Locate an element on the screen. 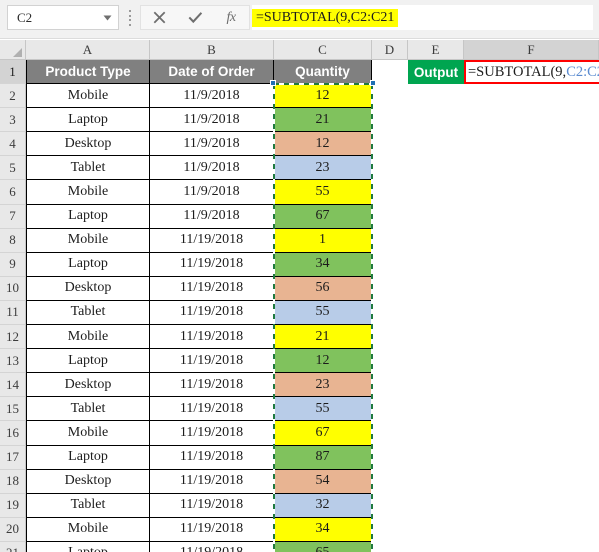 The image size is (599, 552). cell-f18 is located at coordinates (531, 481).